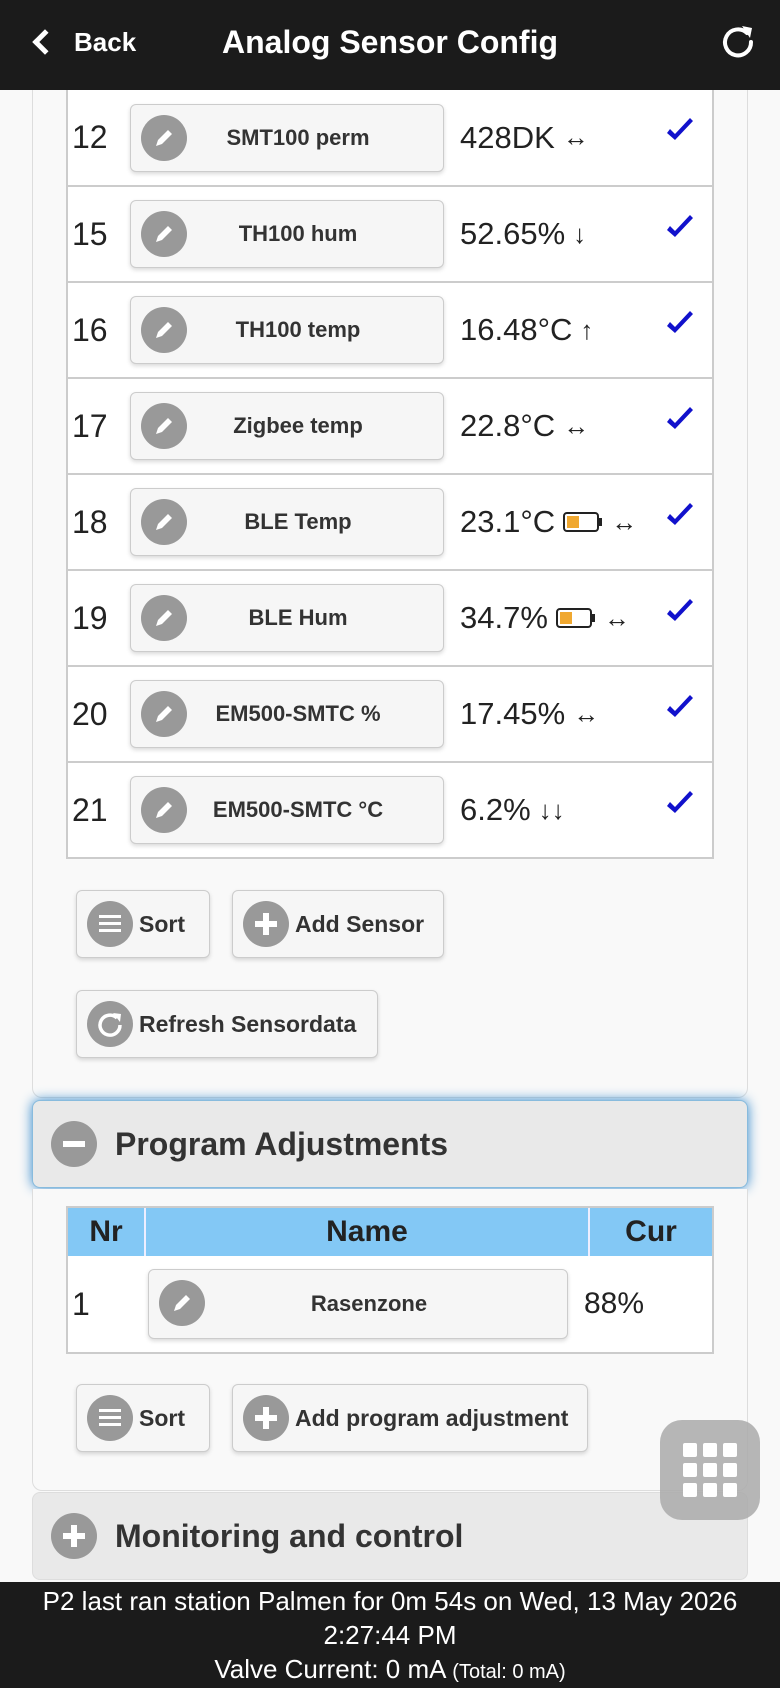 This screenshot has width=780, height=1688. Describe the element at coordinates (560, 330) in the screenshot. I see `sensor-value: 16.48°C ↑` at that location.